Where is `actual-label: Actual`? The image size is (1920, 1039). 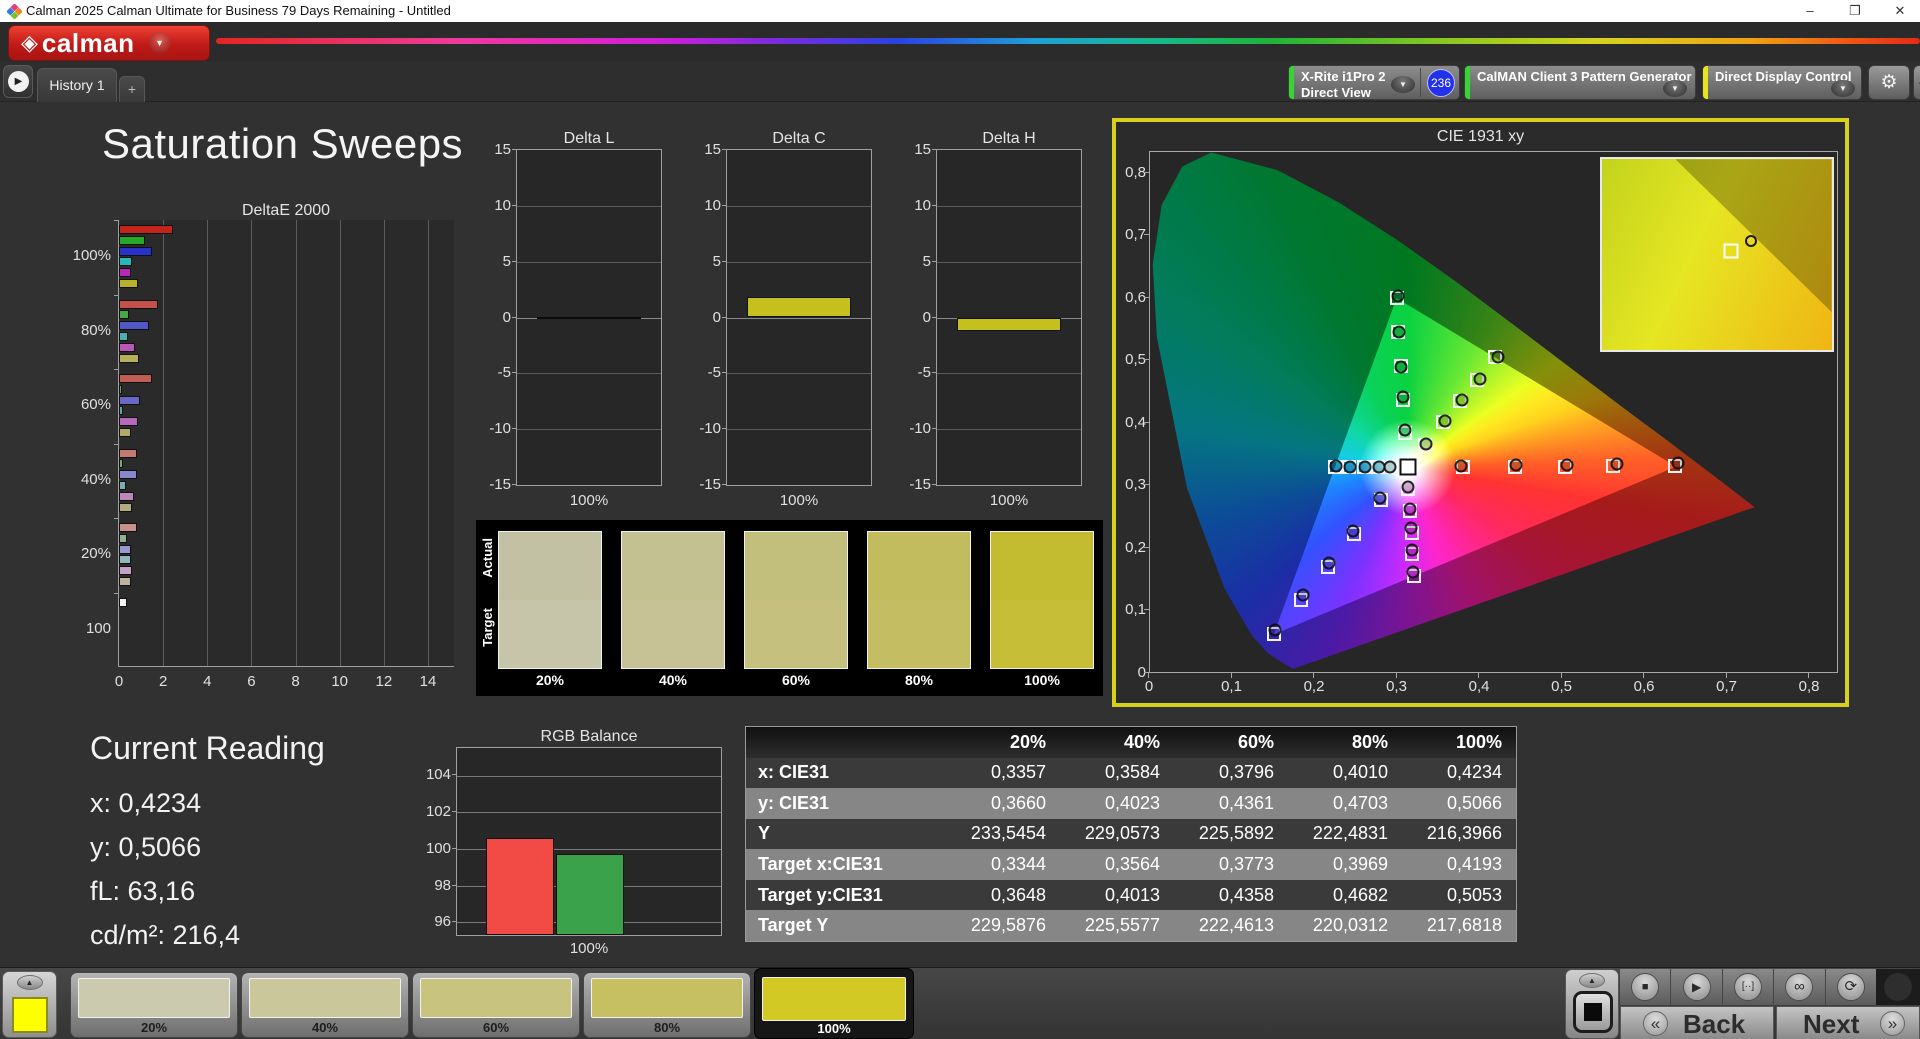 actual-label: Actual is located at coordinates (487, 558).